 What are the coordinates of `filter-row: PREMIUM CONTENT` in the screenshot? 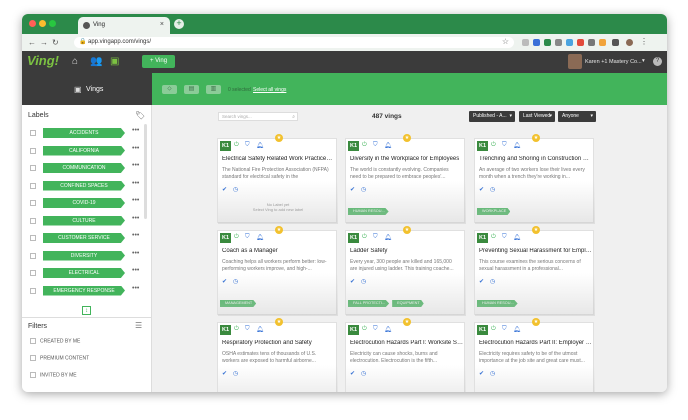 It's located at (59, 358).